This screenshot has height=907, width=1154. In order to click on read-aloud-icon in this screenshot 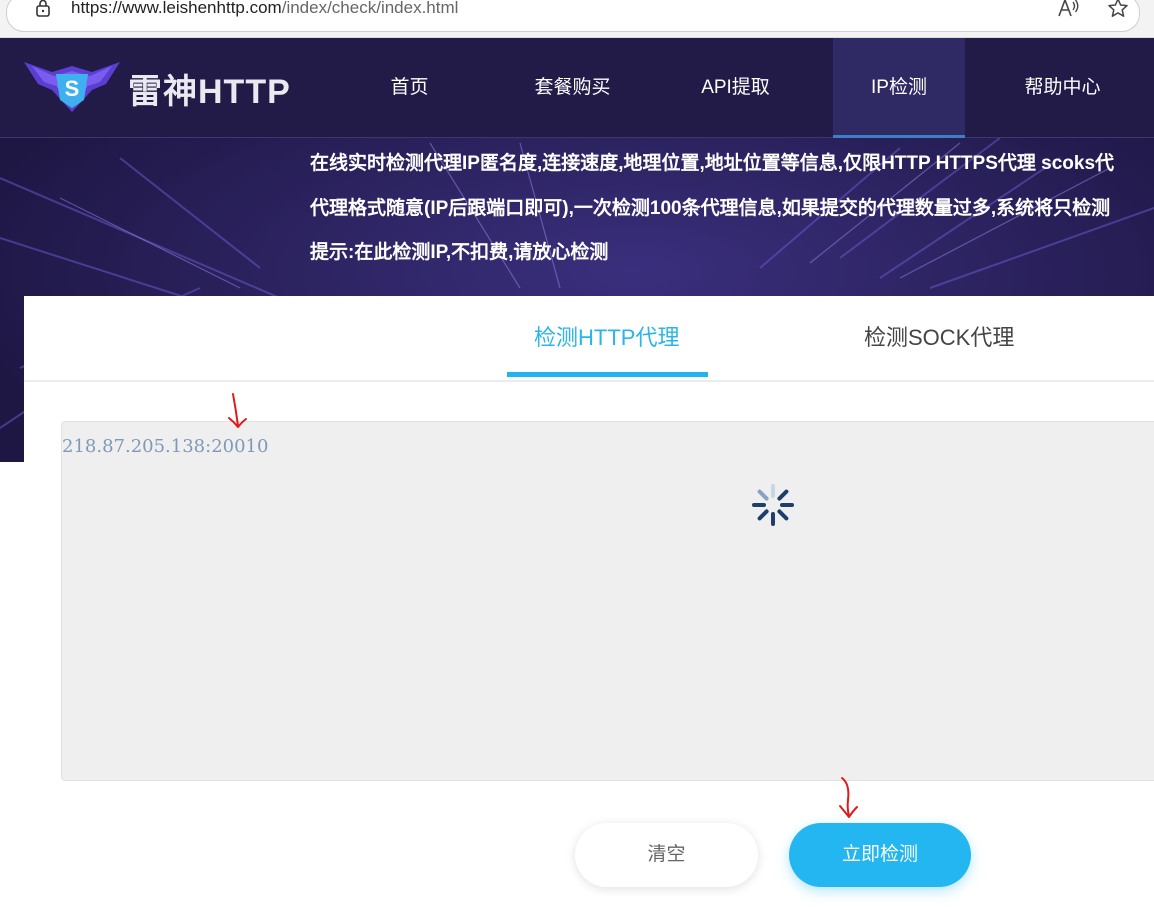, I will do `click(1069, 9)`.